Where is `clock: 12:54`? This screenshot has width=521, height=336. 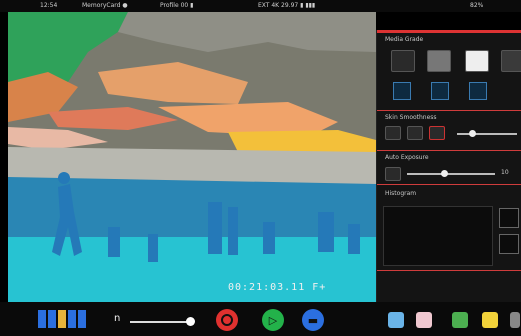
clock: 12:54 is located at coordinates (49, 5).